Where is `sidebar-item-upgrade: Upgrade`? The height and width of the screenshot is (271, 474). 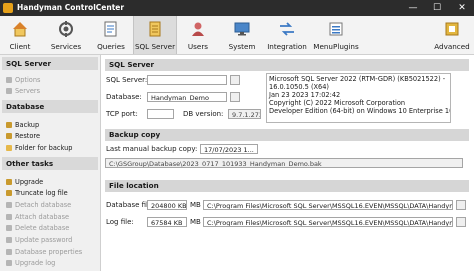
sidebar-item-upgrade: Upgrade is located at coordinates (24, 182).